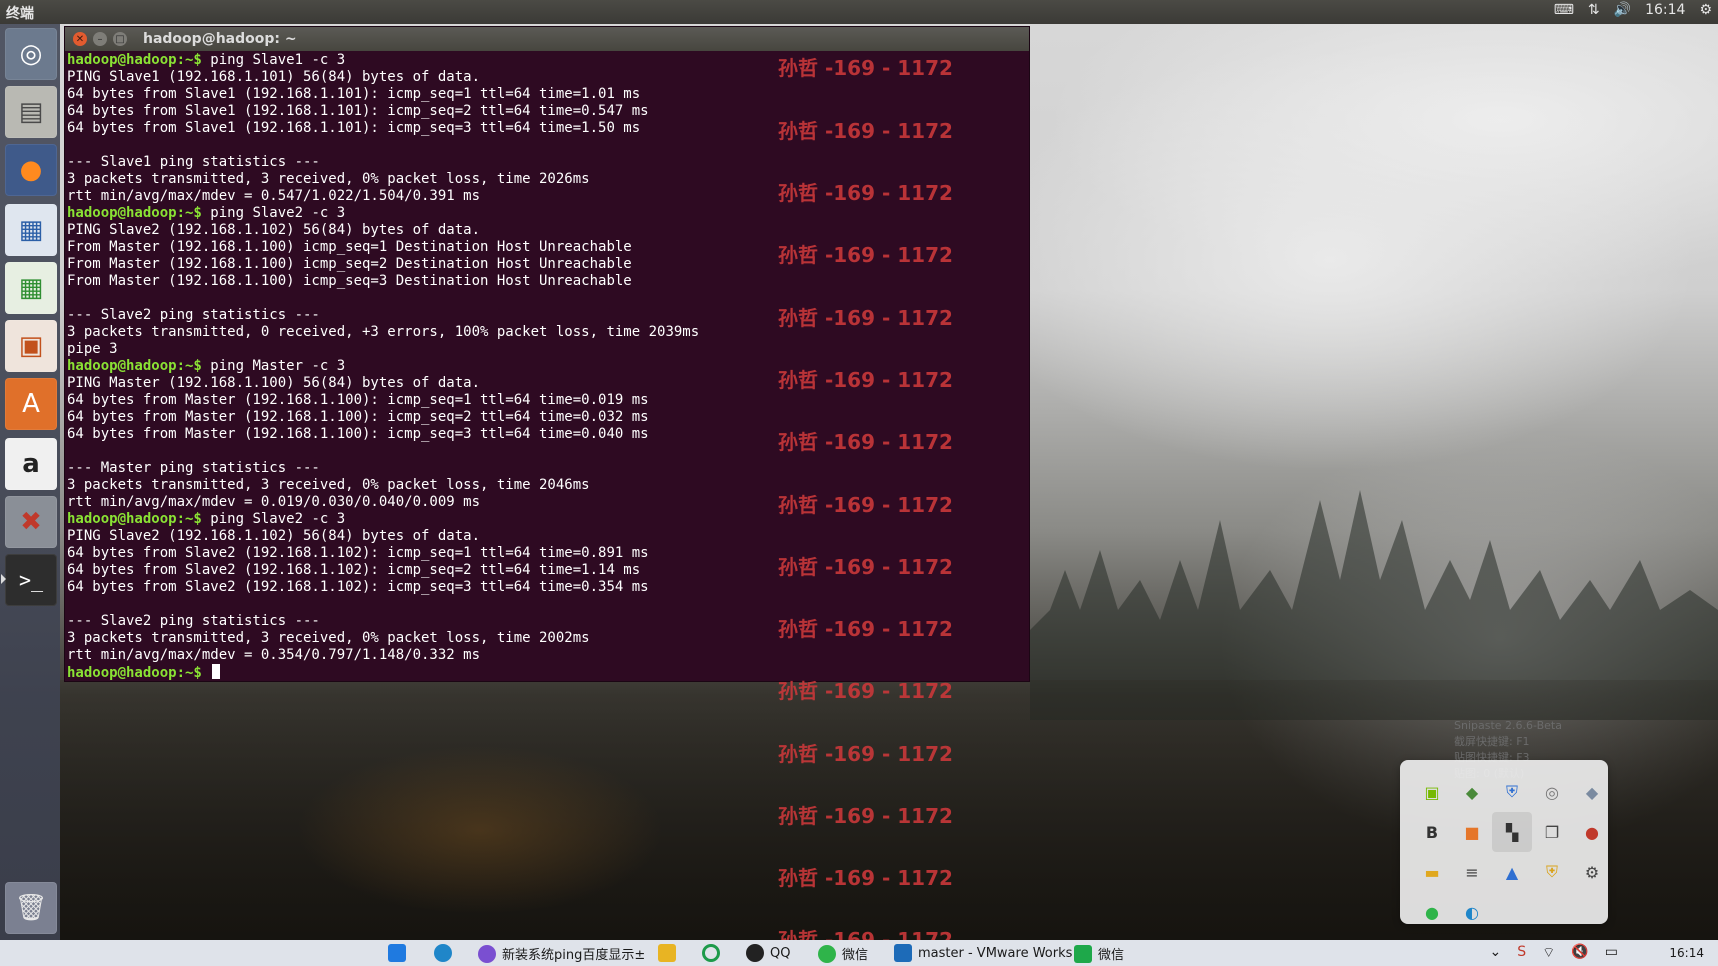  I want to click on terminal-icon: >_, so click(31, 580).